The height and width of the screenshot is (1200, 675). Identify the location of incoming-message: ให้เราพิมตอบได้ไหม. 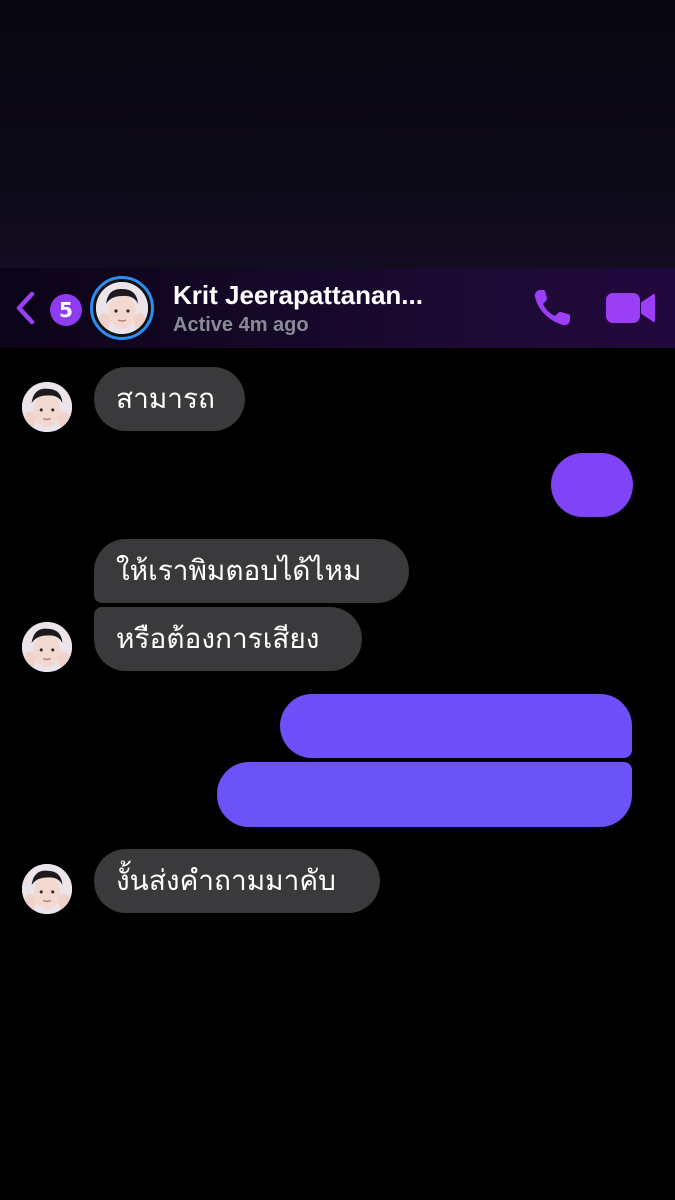
(251, 571).